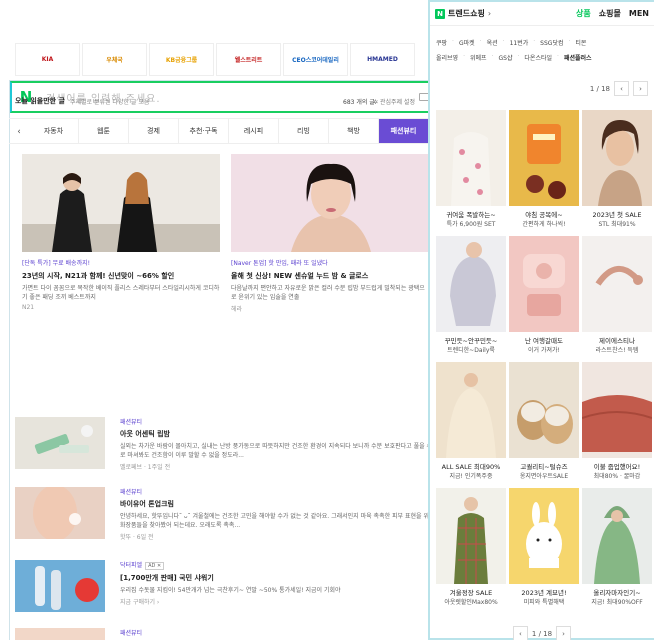  I want to click on product-title: 2023년 계묘년!, so click(544, 592).